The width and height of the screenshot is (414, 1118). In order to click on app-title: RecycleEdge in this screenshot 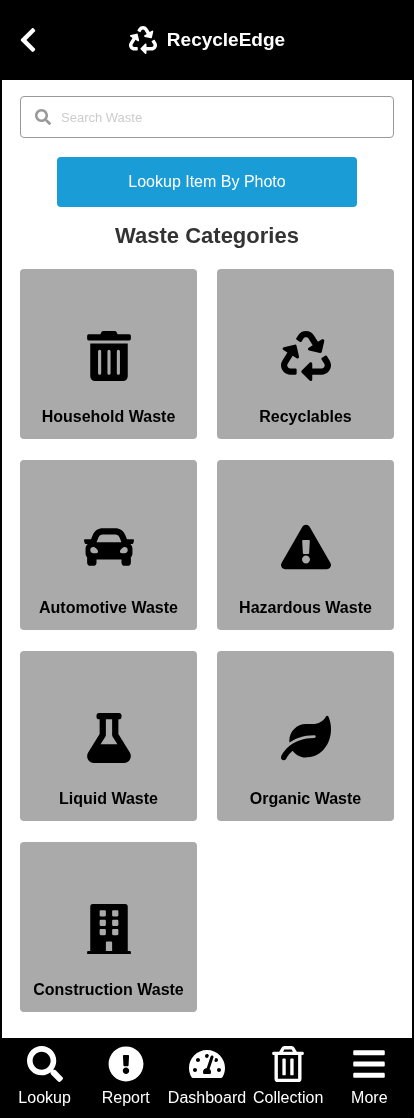, I will do `click(226, 39)`.